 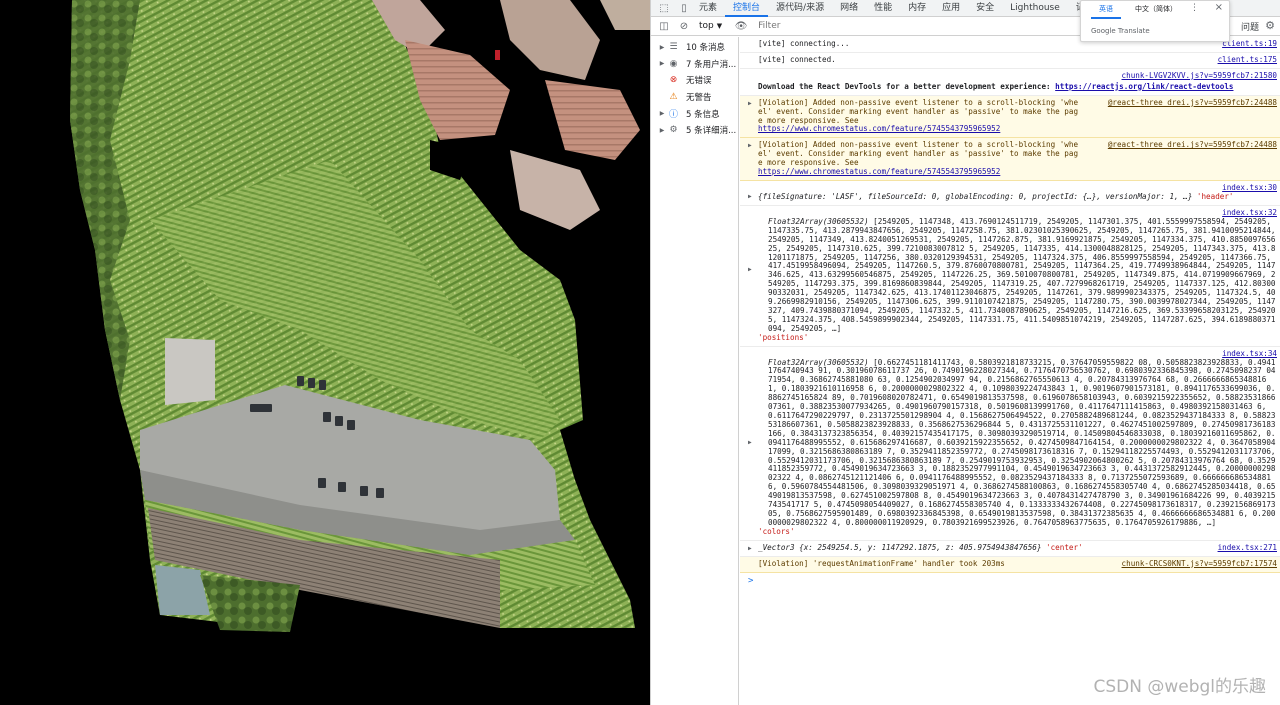 What do you see at coordinates (673, 80) in the screenshot?
I see `error-icon: ⊗` at bounding box center [673, 80].